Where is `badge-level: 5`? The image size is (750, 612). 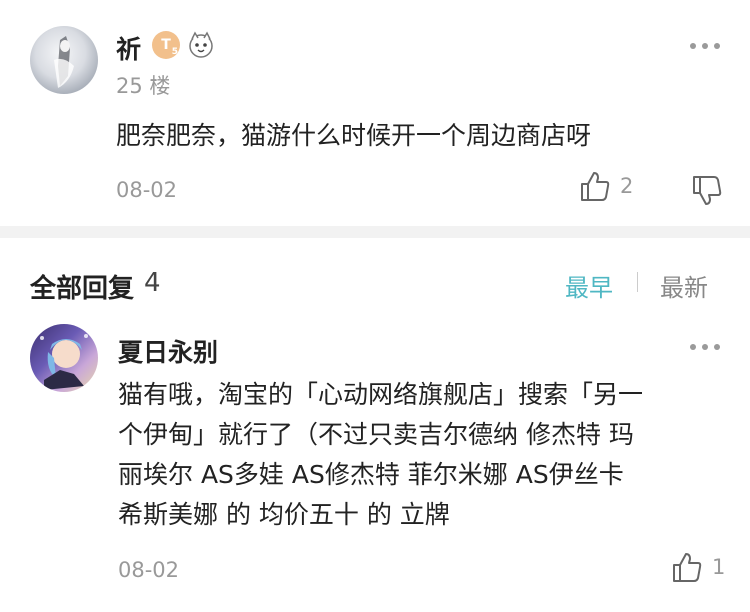 badge-level: 5 is located at coordinates (174, 52).